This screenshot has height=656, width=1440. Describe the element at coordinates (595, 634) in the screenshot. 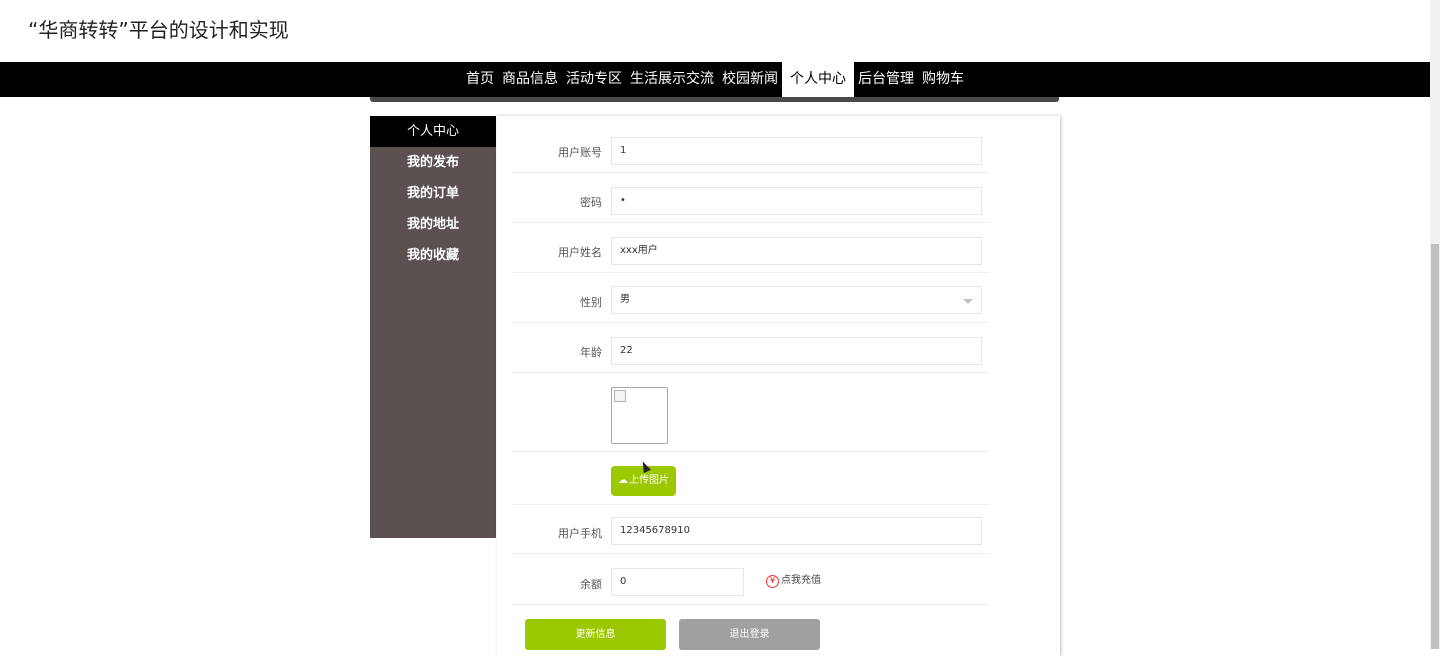

I see `update-info-button: 更新信息` at that location.